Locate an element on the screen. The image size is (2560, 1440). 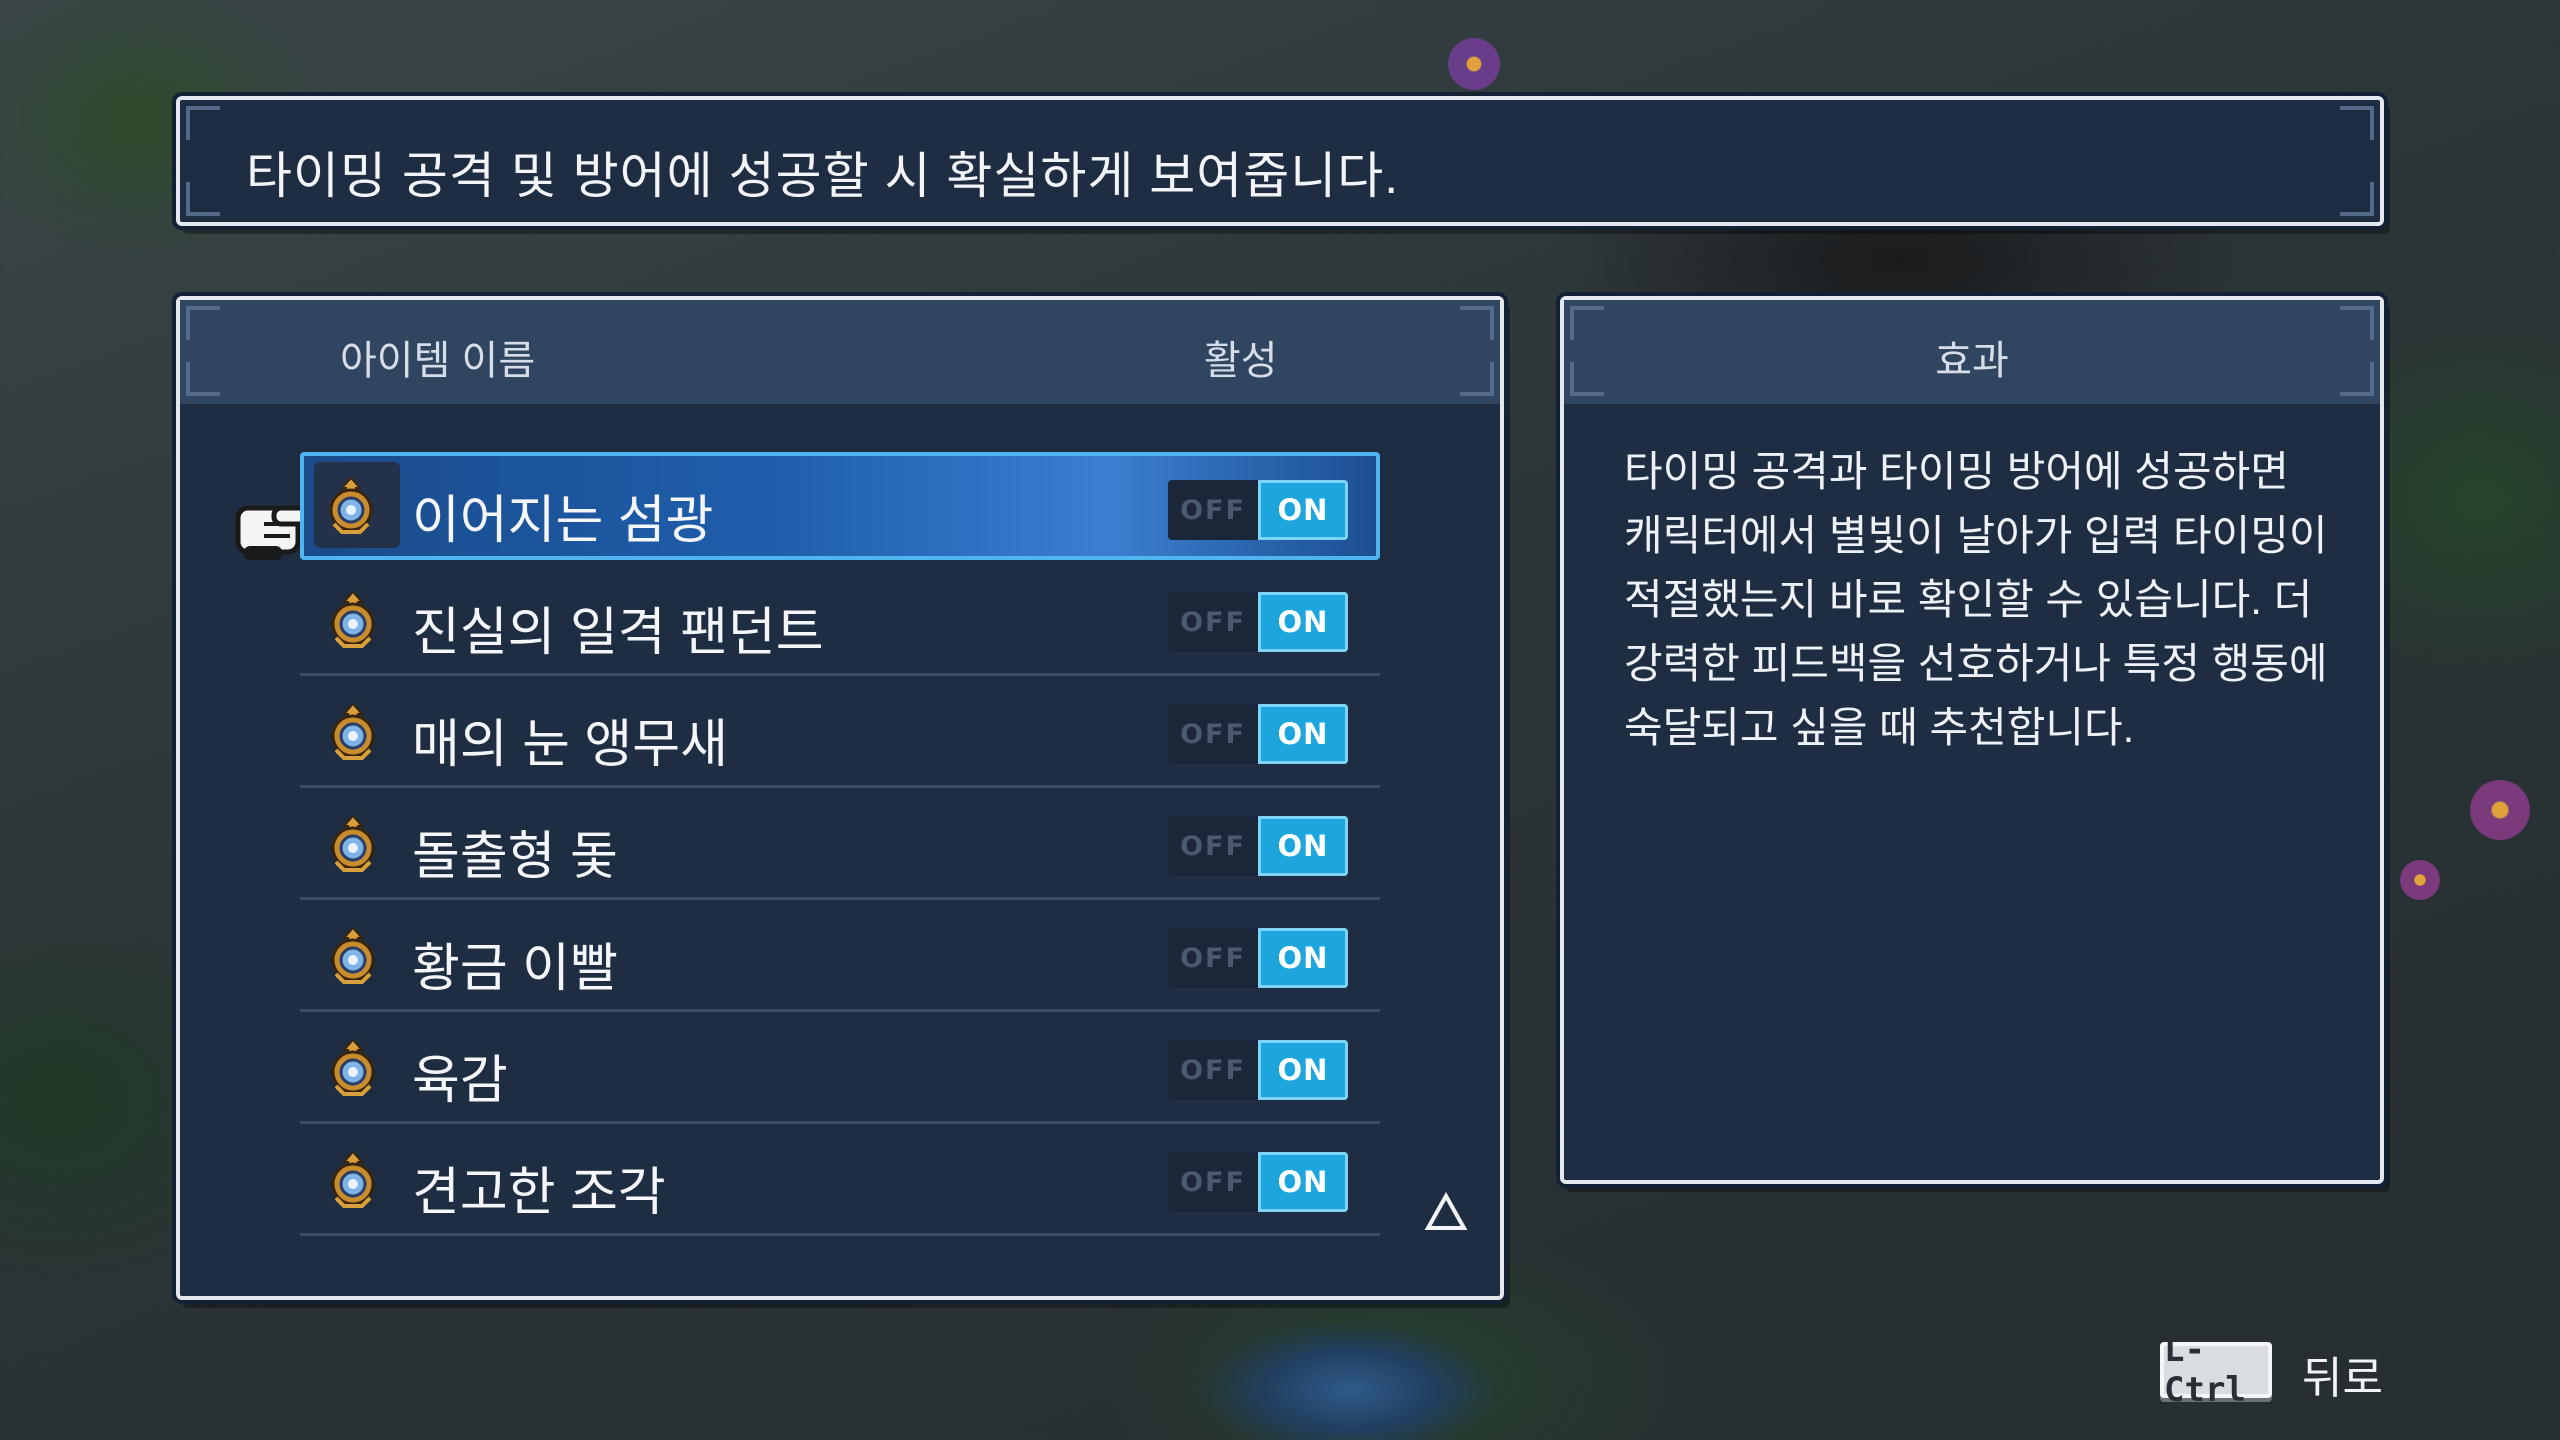
effect-title: 효과 is located at coordinates (1972, 361).